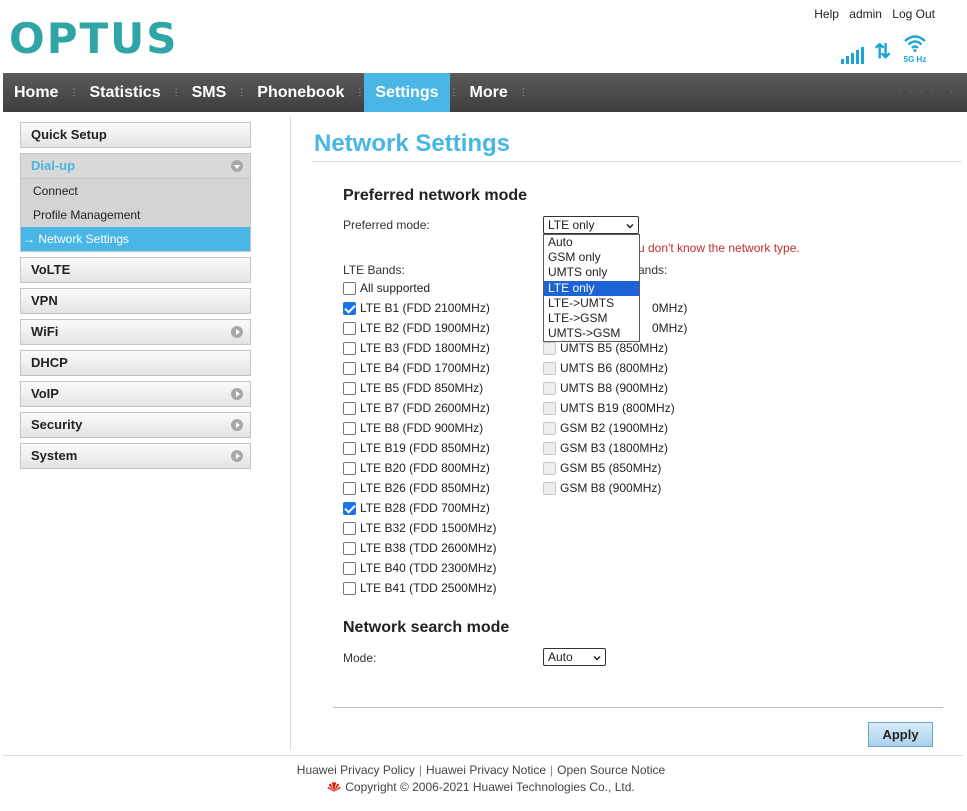 Image resolution: width=967 pixels, height=811 pixels. I want to click on preferred-mode-option: UMTS->GSM, so click(591, 333).